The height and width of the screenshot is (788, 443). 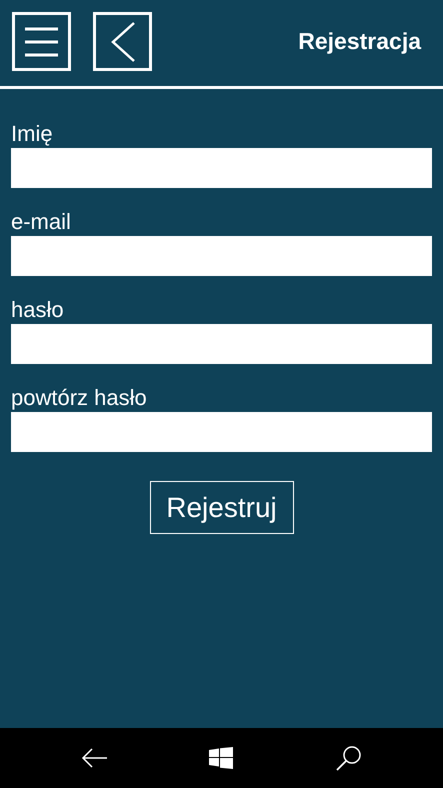 I want to click on start-button, so click(x=221, y=758).